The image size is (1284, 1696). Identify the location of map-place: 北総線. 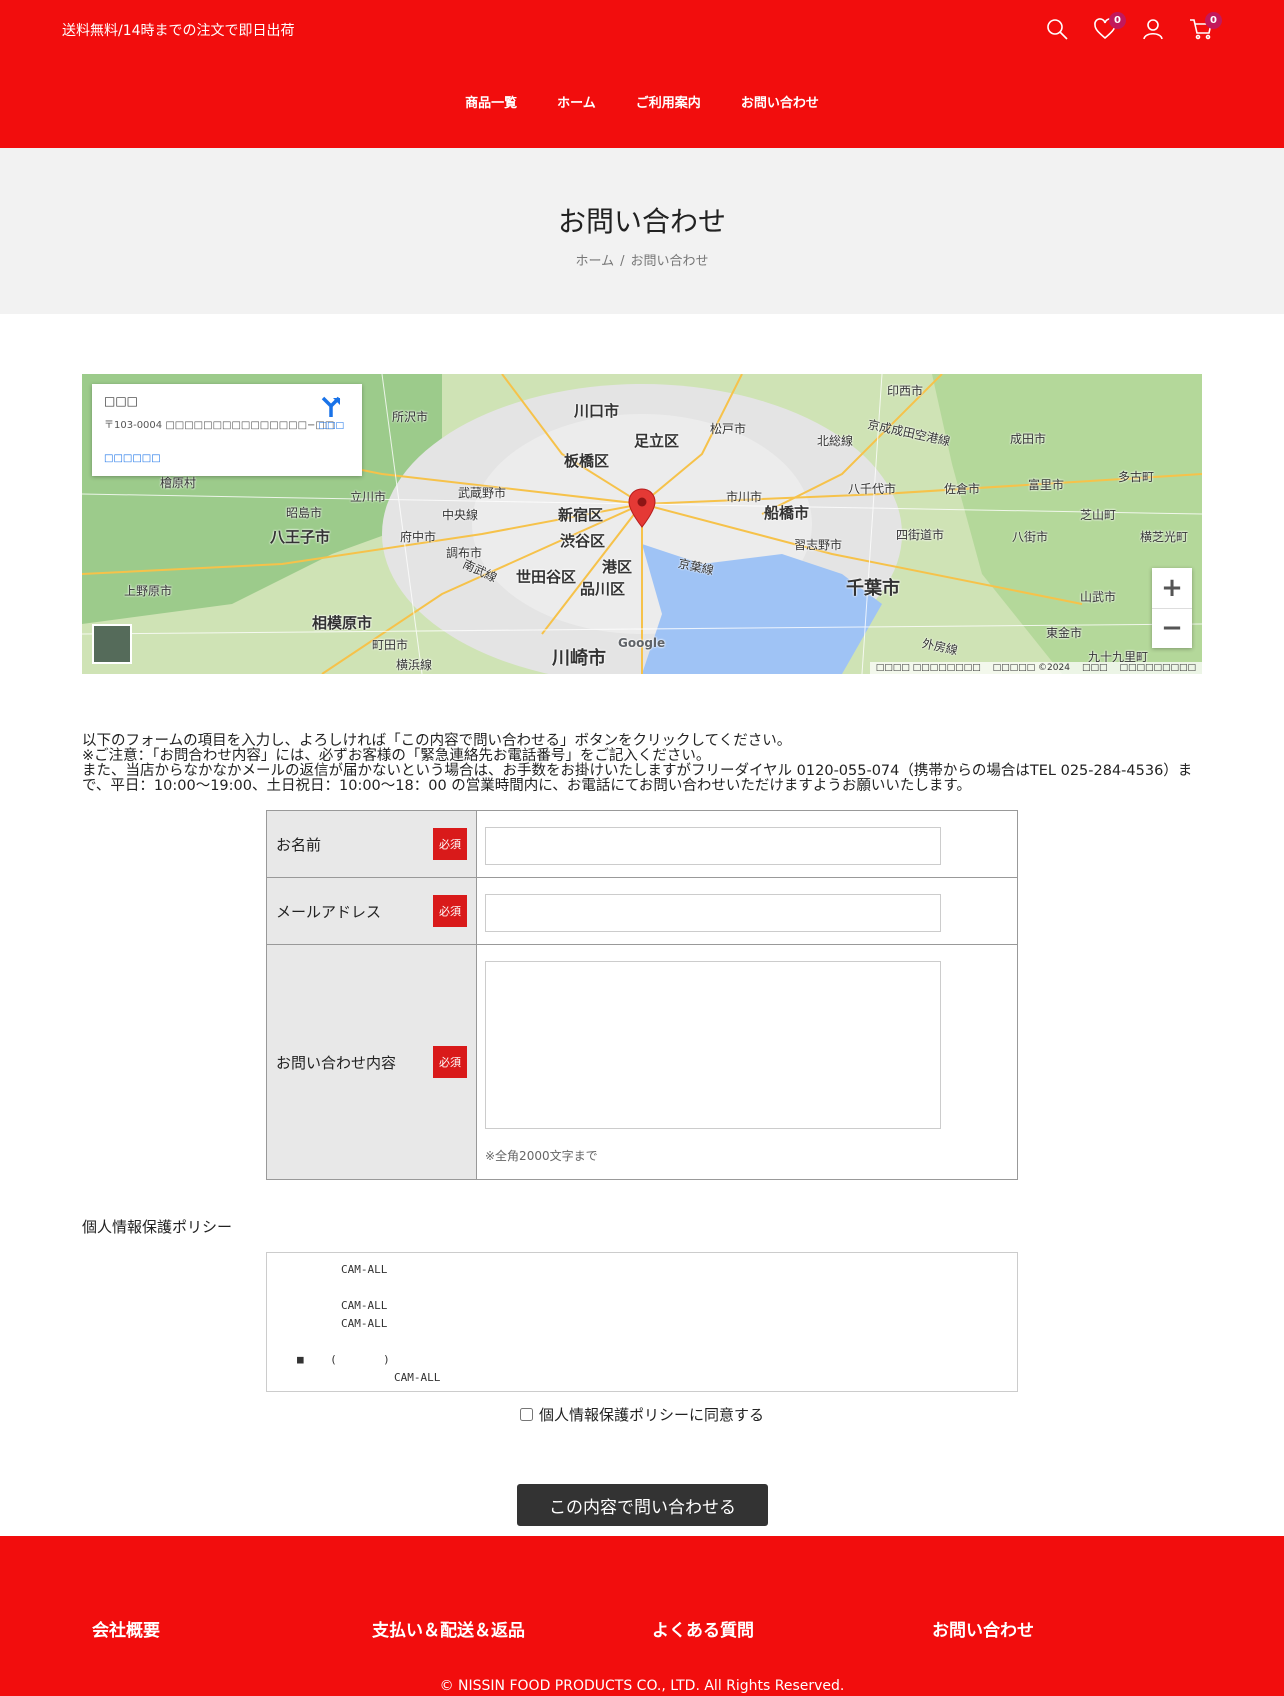
(835, 441).